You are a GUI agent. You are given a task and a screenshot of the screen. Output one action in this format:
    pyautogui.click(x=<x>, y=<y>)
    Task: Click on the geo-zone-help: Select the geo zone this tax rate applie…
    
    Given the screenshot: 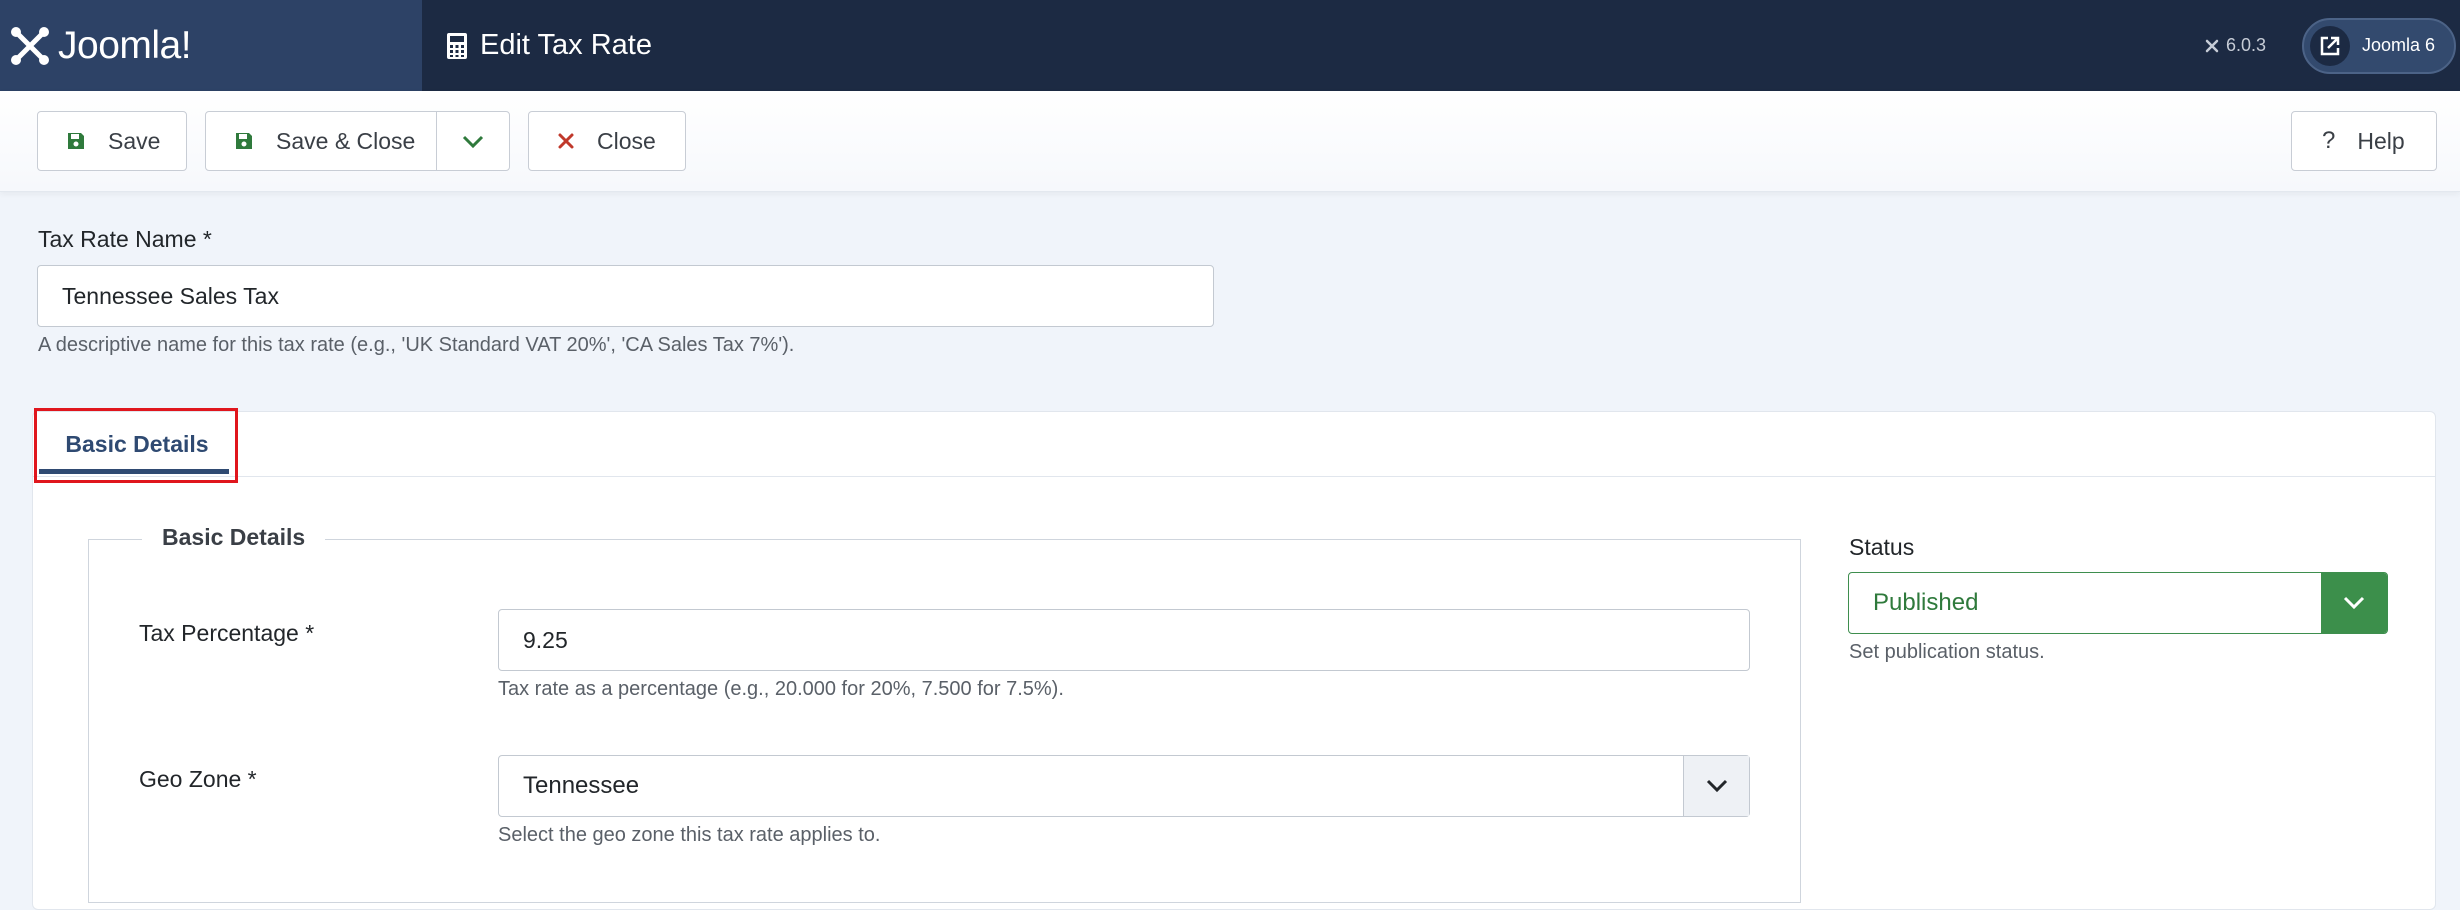 What is the action you would take?
    pyautogui.click(x=689, y=835)
    